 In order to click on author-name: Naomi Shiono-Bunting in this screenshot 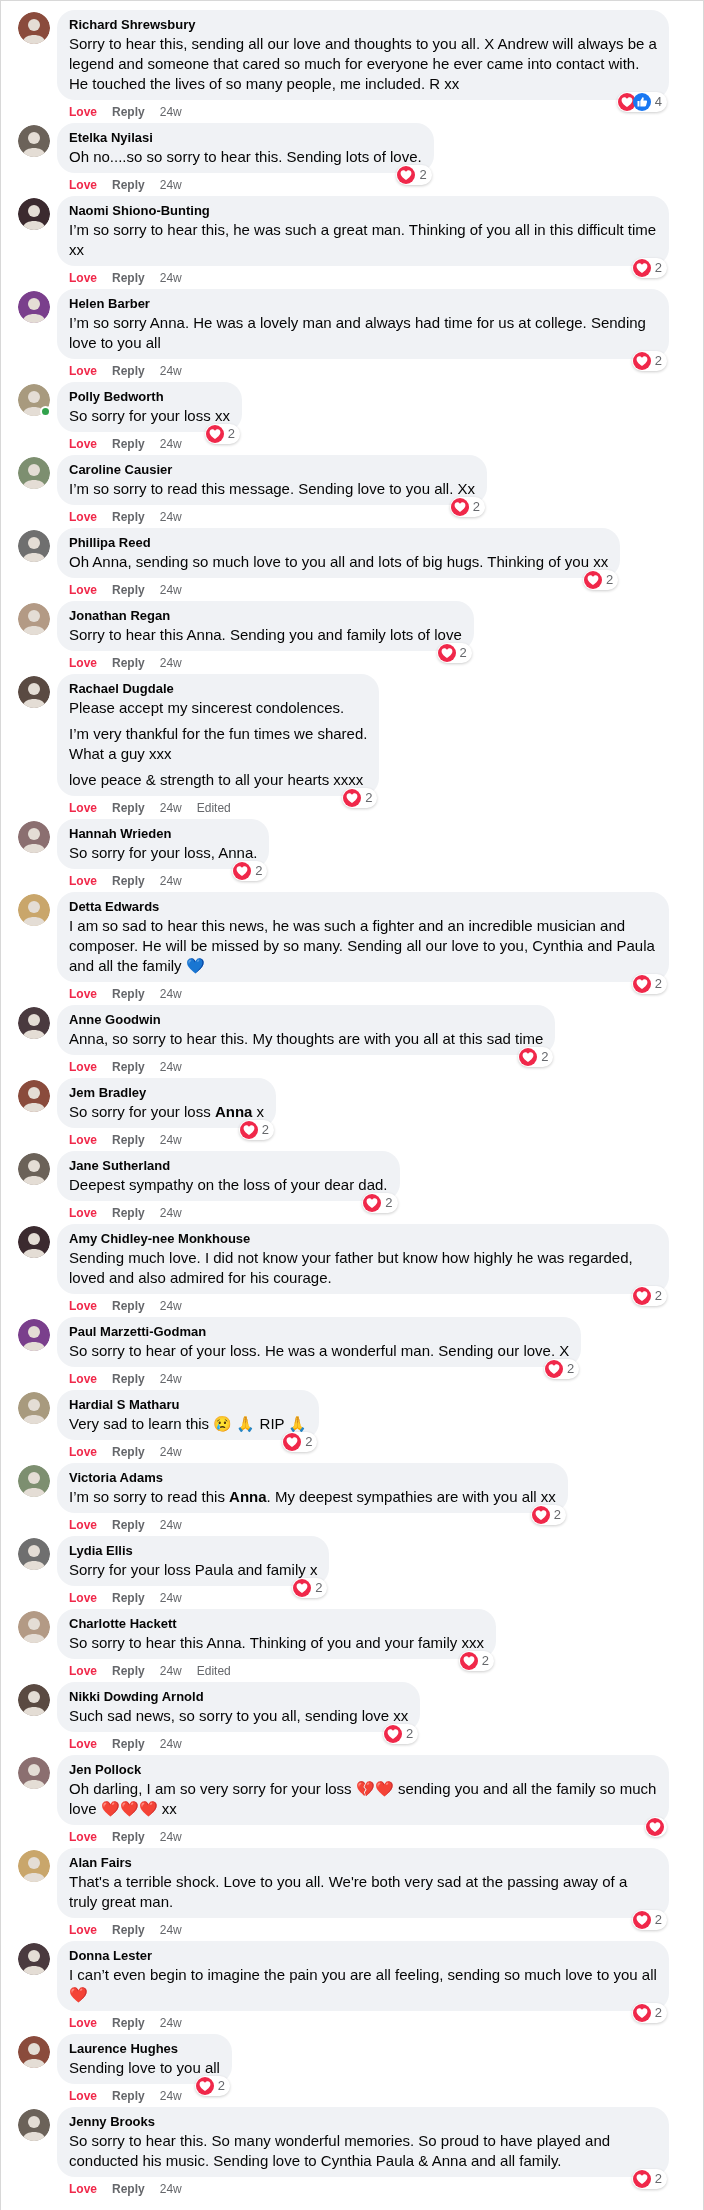, I will do `click(363, 211)`.